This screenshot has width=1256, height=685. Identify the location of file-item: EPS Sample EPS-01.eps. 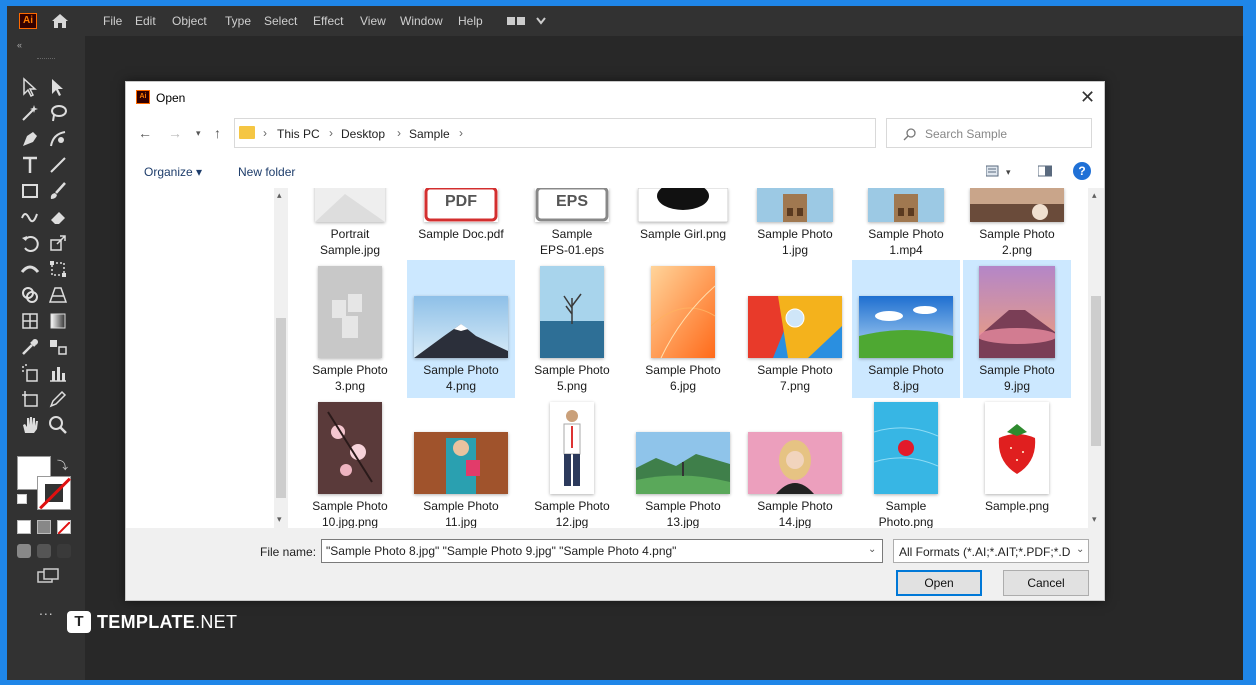
(572, 225).